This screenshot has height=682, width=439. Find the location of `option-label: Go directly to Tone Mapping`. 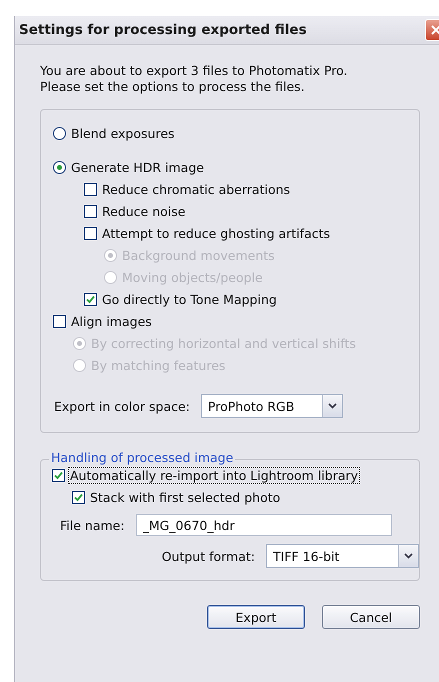

option-label: Go directly to Tone Mapping is located at coordinates (189, 299).